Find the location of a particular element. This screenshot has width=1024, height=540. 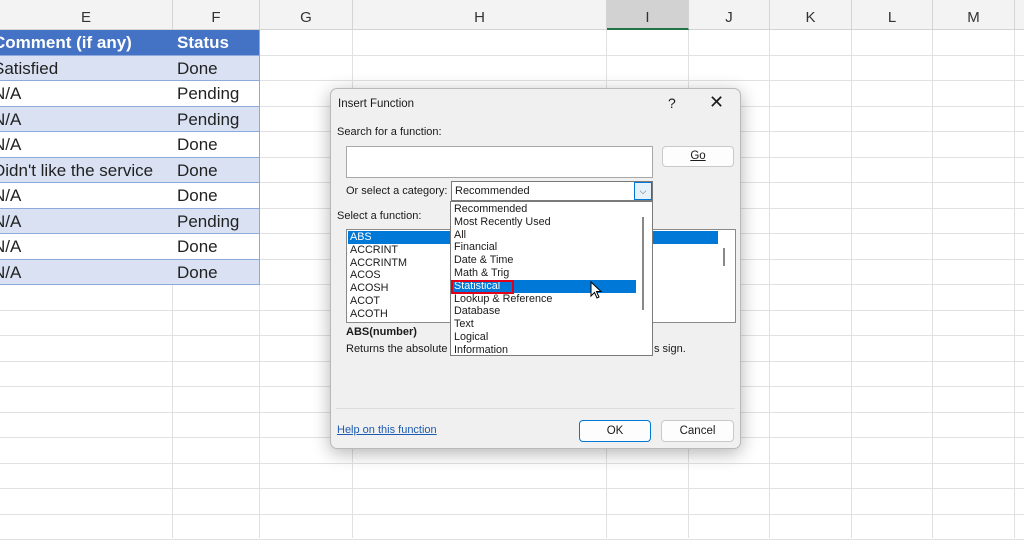

column-header-K: K is located at coordinates (811, 15).